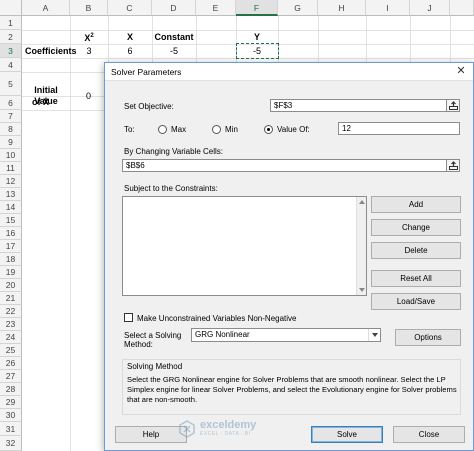 This screenshot has width=474, height=451. Describe the element at coordinates (11, 168) in the screenshot. I see `row-header-11: 11` at that location.